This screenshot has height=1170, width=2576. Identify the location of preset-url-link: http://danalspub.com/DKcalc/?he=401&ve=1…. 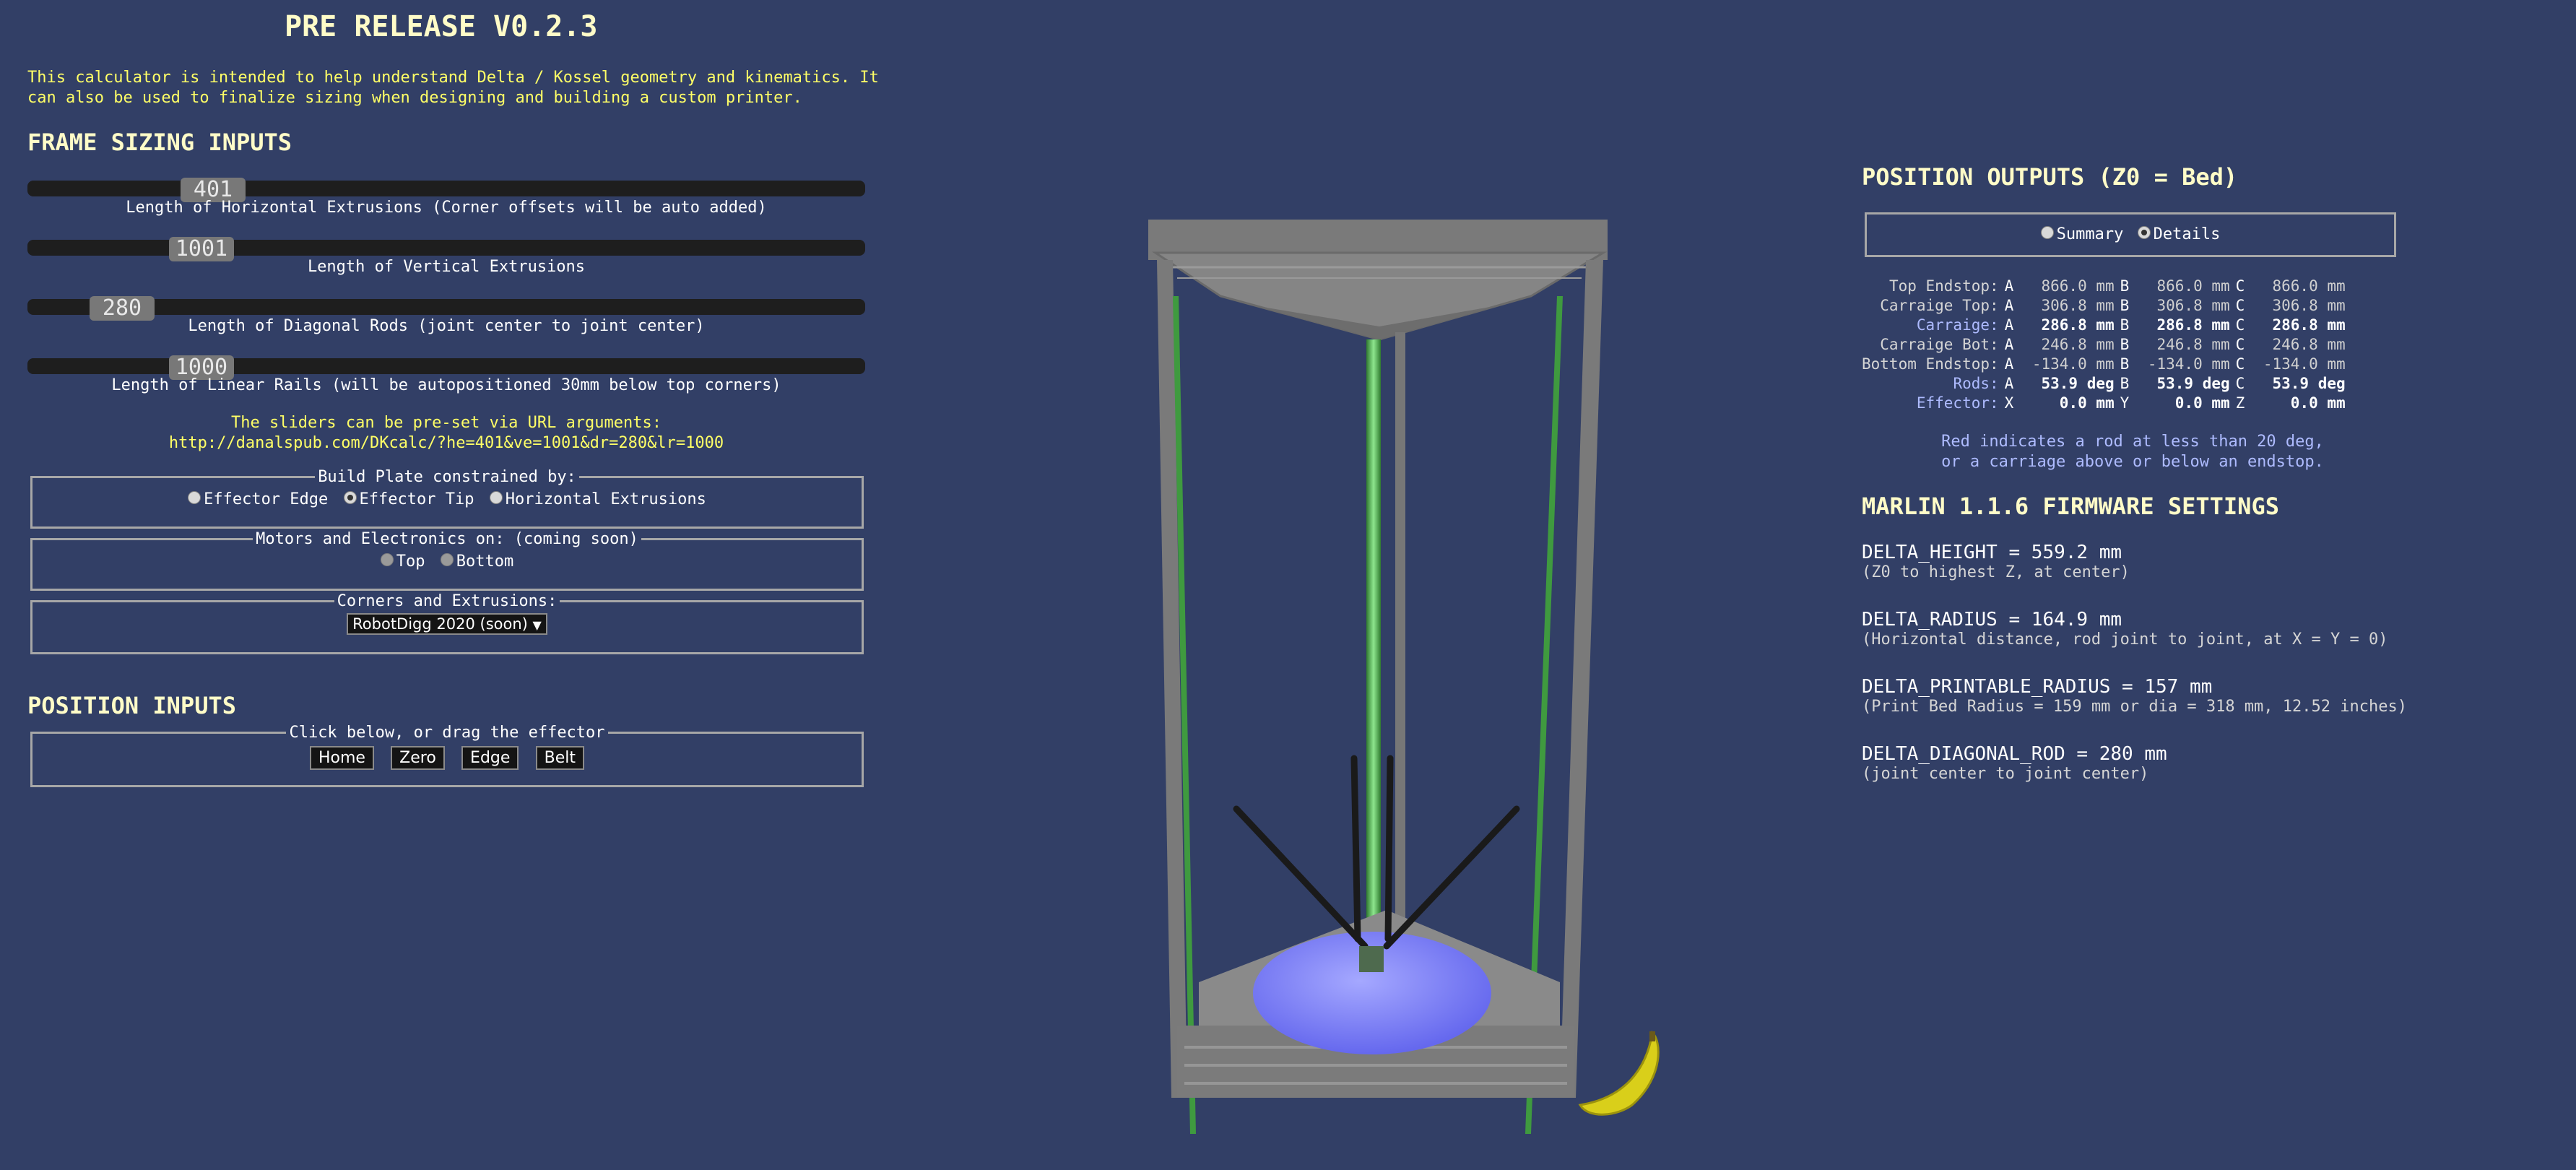
(446, 443).